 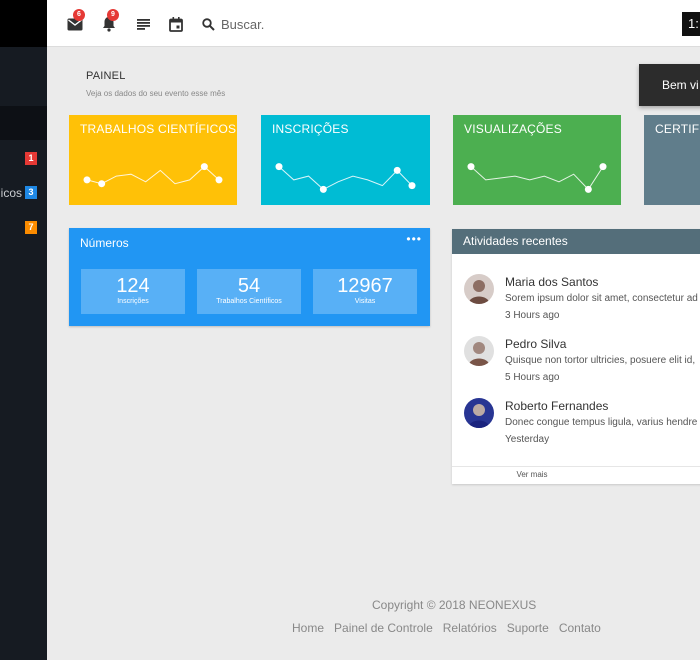 I want to click on stat-card-title: TRABALHOS CIENTÍFICOS, so click(x=158, y=129).